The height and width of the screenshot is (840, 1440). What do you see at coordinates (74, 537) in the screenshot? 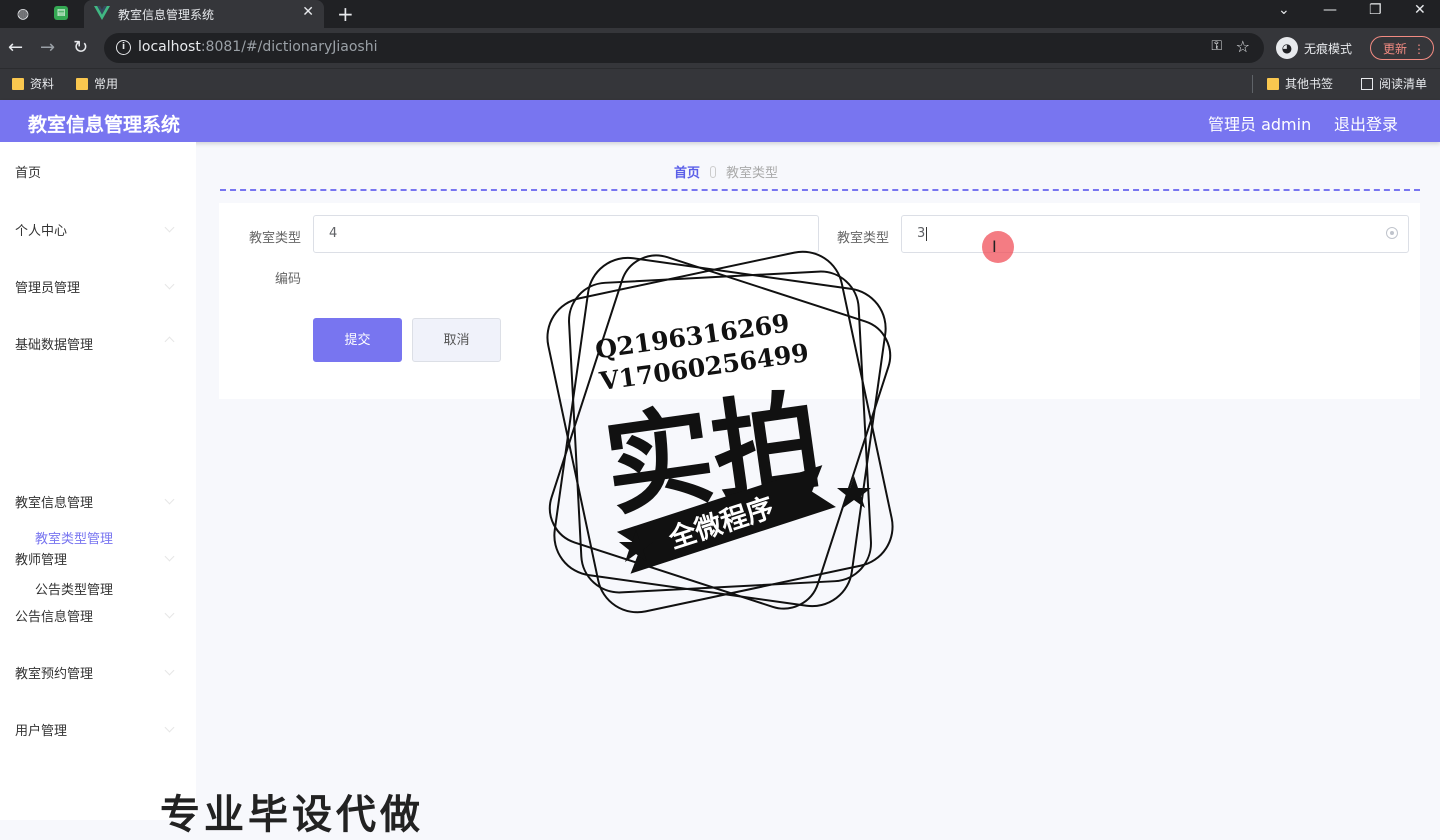
I see `sidebar-subitem-classroom-type: 教室类型管理` at bounding box center [74, 537].